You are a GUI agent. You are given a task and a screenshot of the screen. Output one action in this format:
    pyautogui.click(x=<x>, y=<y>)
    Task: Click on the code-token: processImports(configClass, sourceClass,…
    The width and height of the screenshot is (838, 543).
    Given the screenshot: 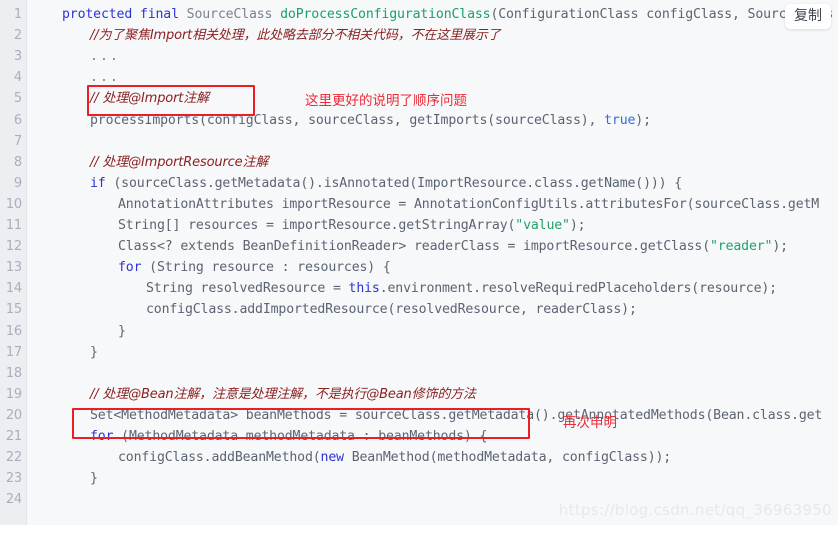 What is the action you would take?
    pyautogui.click(x=347, y=120)
    